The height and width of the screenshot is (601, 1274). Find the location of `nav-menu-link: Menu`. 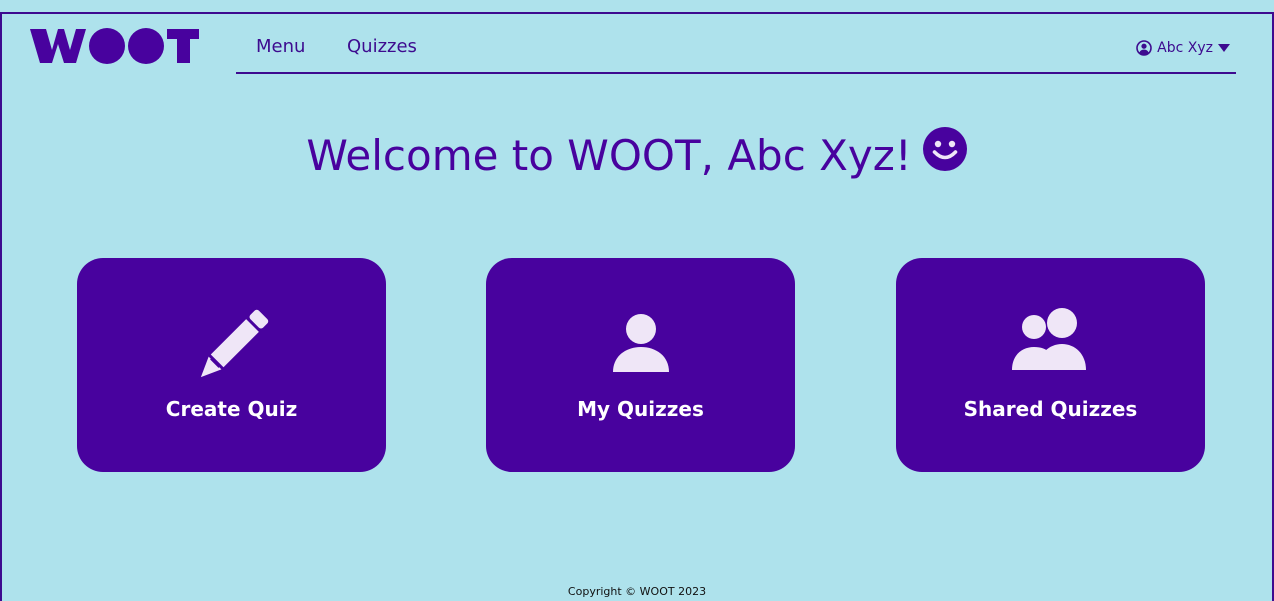

nav-menu-link: Menu is located at coordinates (280, 46).